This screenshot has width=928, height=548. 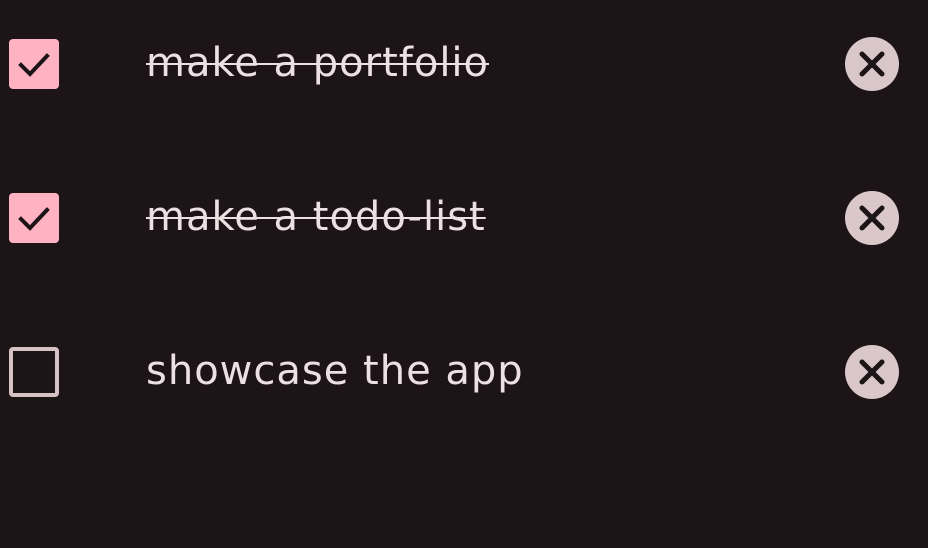 What do you see at coordinates (318, 63) in the screenshot?
I see `todo-text: make a portfolio` at bounding box center [318, 63].